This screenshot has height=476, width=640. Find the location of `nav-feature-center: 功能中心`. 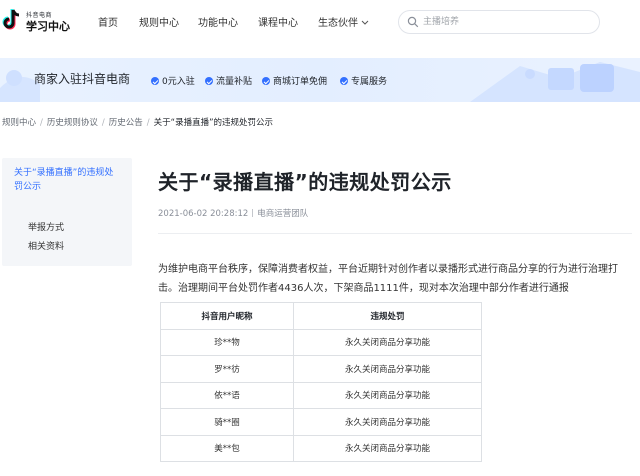

nav-feature-center: 功能中心 is located at coordinates (218, 21).